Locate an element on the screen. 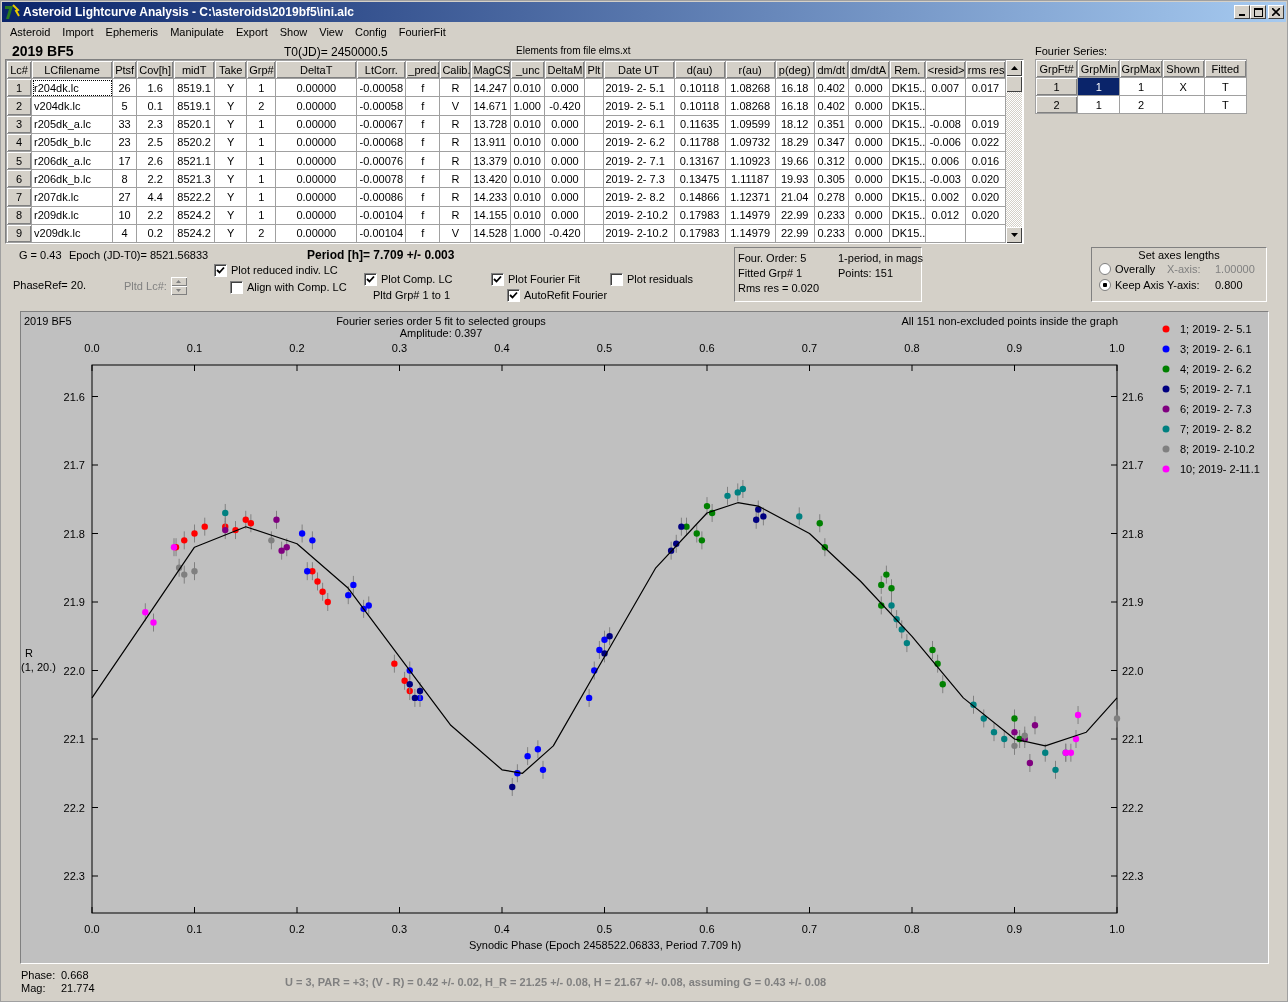 The width and height of the screenshot is (1288, 1002). period-value: Period [h]= 7.709 +/- 0.003 is located at coordinates (381, 255).